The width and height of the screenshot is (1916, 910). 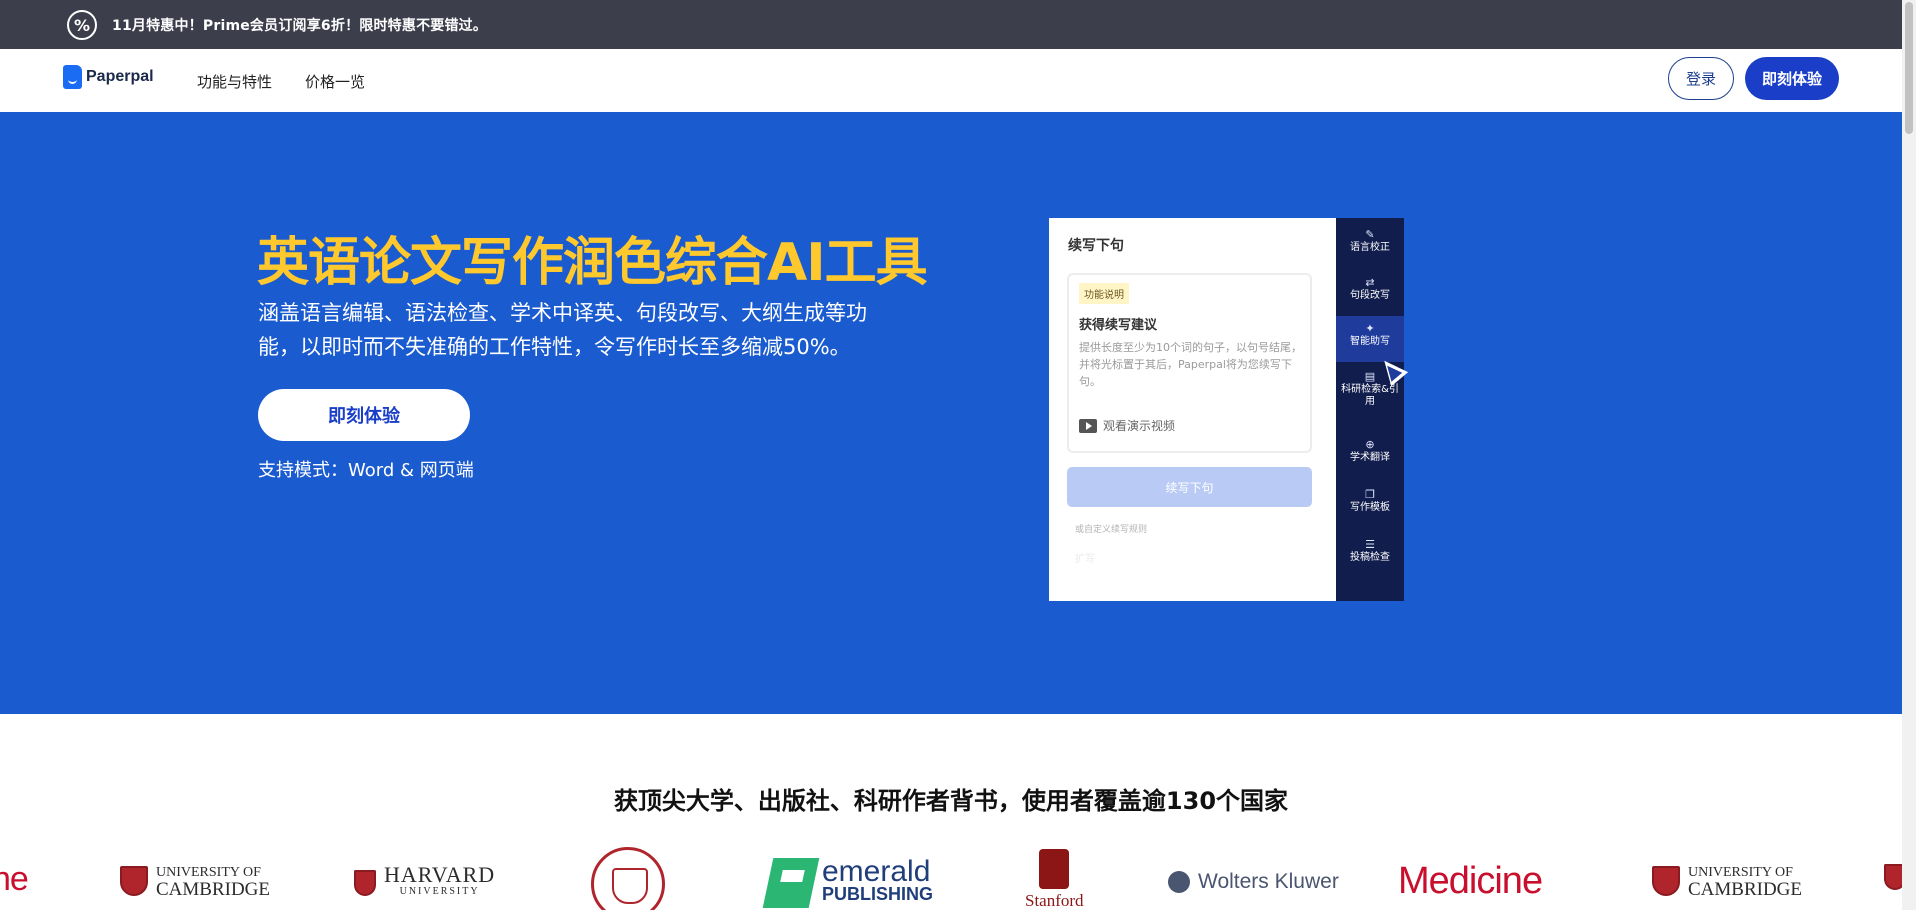 I want to click on sidebar-item-label: 投稿检查, so click(x=1370, y=557).